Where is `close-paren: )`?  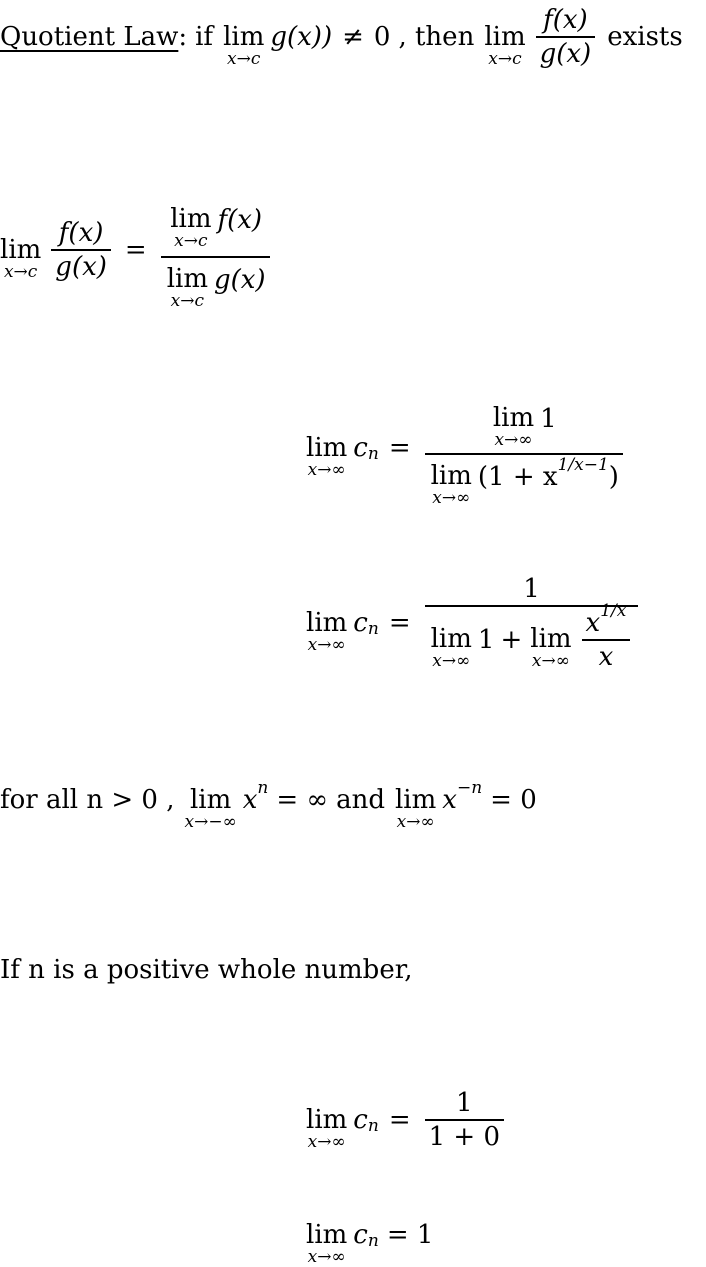 close-paren: ) is located at coordinates (613, 477).